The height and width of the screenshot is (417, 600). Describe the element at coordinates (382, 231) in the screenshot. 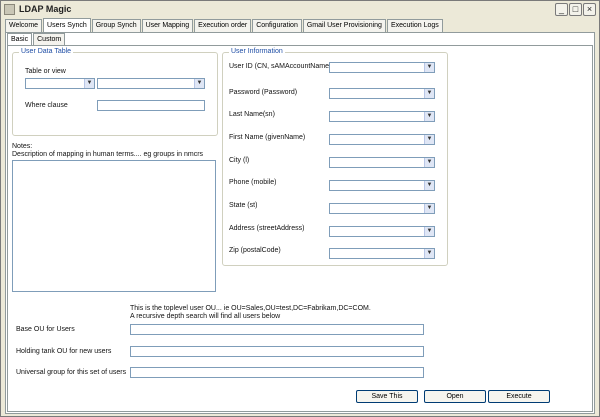

I see `address-select: ▼` at that location.